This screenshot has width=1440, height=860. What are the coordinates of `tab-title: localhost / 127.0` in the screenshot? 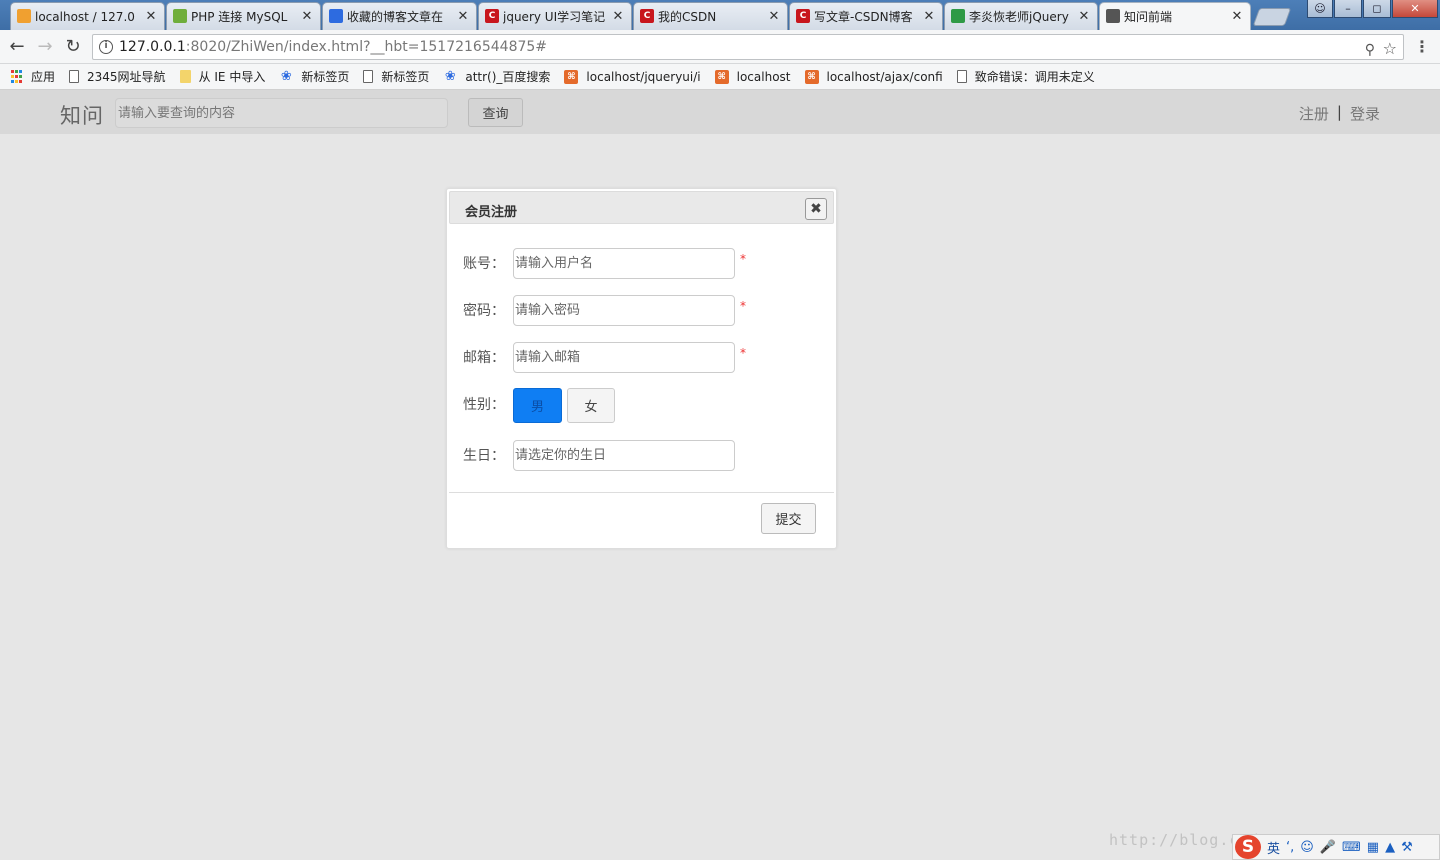 It's located at (85, 16).